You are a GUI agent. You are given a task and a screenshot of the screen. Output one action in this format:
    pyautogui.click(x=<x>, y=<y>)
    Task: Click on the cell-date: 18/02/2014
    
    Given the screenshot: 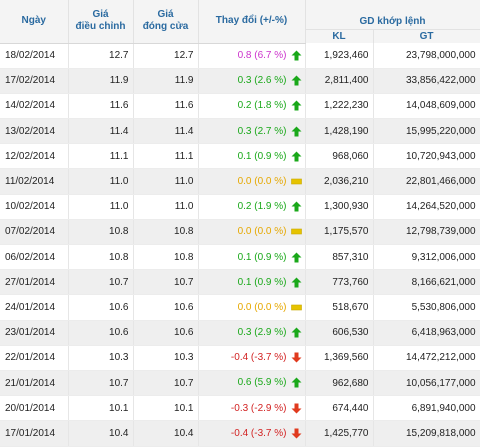 What is the action you would take?
    pyautogui.click(x=34, y=56)
    